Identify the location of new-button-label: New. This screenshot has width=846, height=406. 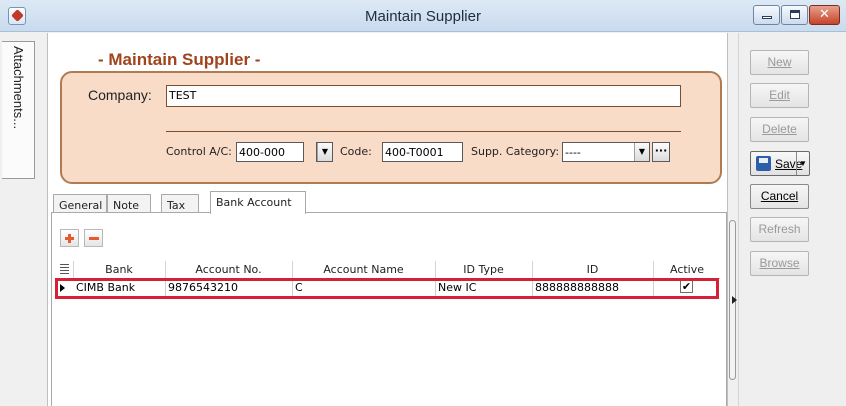
(779, 62).